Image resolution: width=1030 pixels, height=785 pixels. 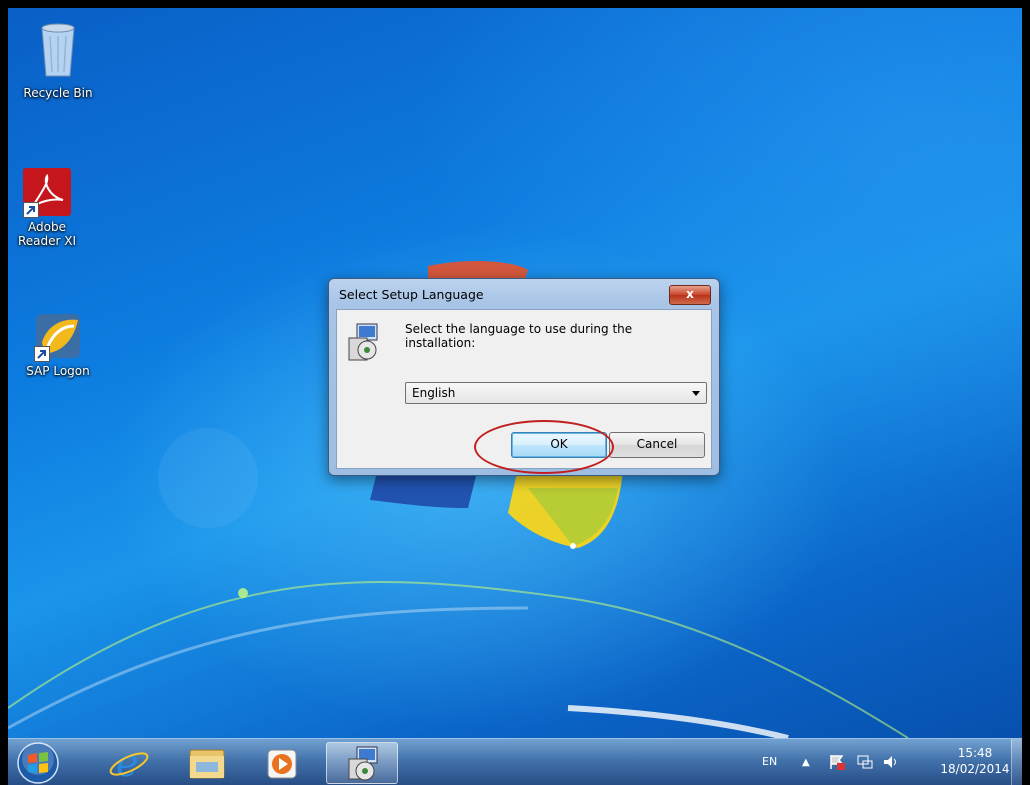 I want to click on ok-highlight-annotation, so click(x=544, y=447).